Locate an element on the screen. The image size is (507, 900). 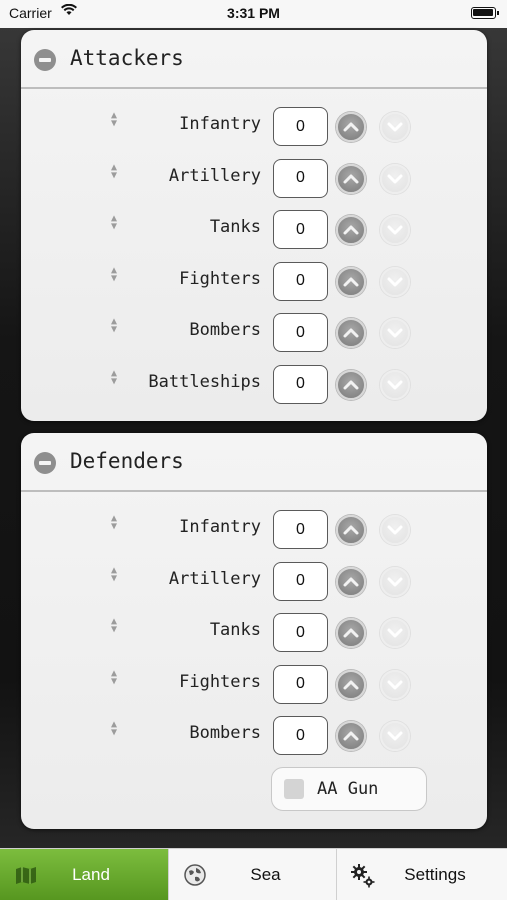
aa-gun-toggle: AA Gun is located at coordinates (349, 789).